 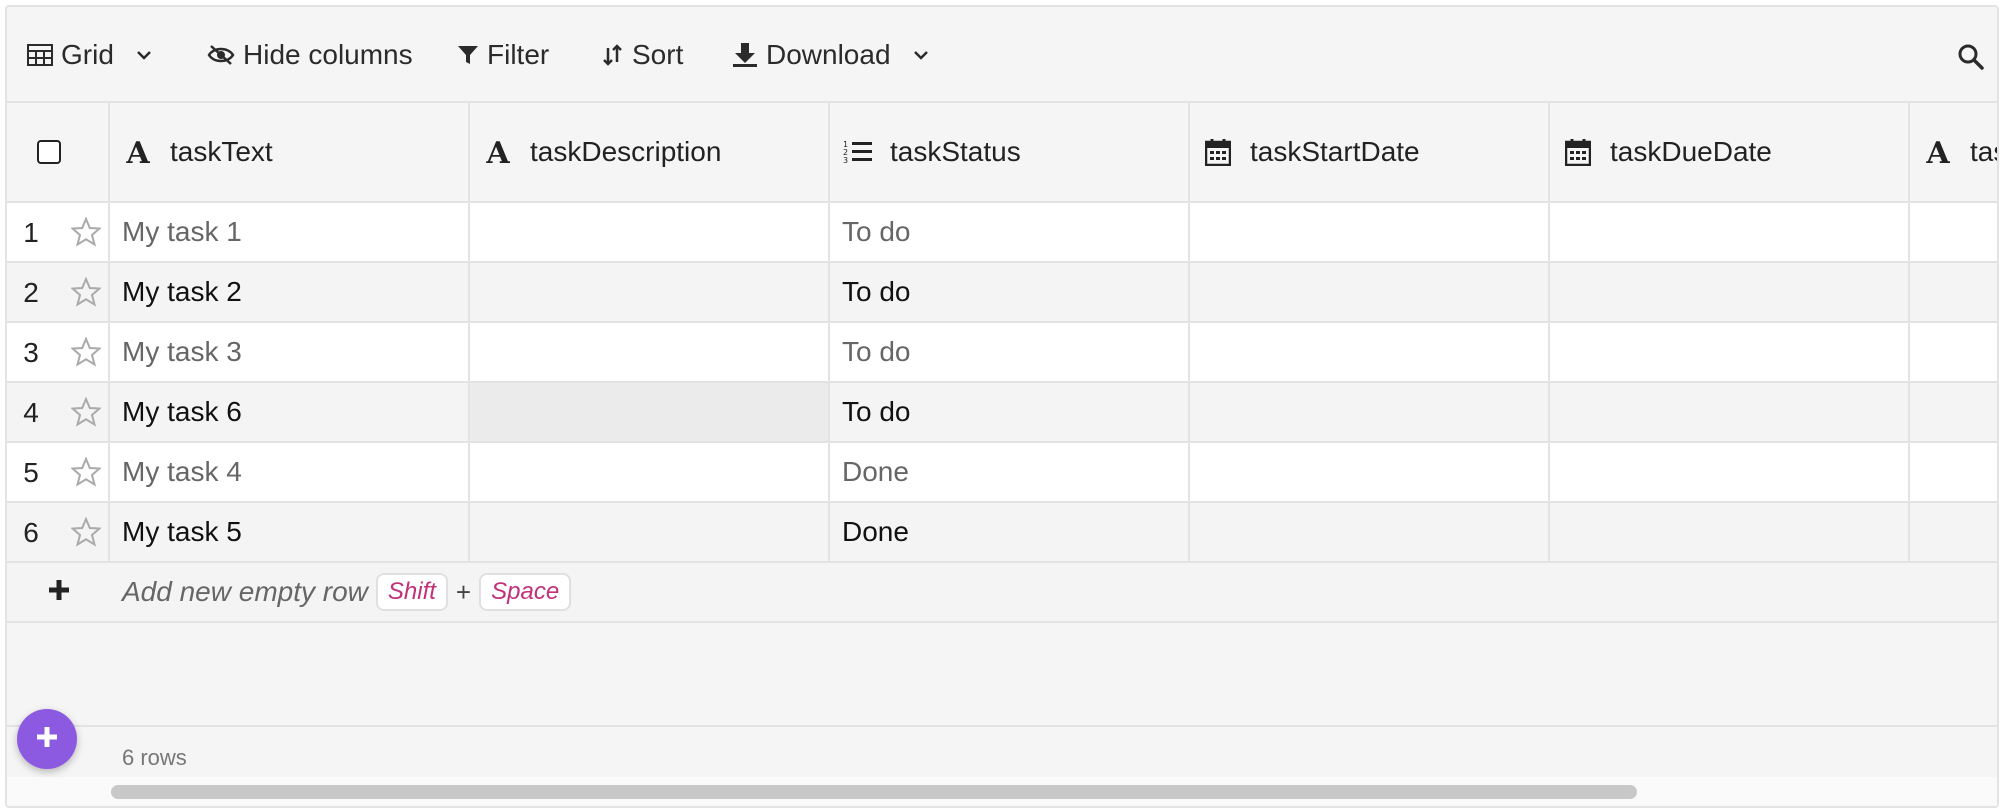 What do you see at coordinates (221, 151) in the screenshot?
I see `column-header-label: taskText` at bounding box center [221, 151].